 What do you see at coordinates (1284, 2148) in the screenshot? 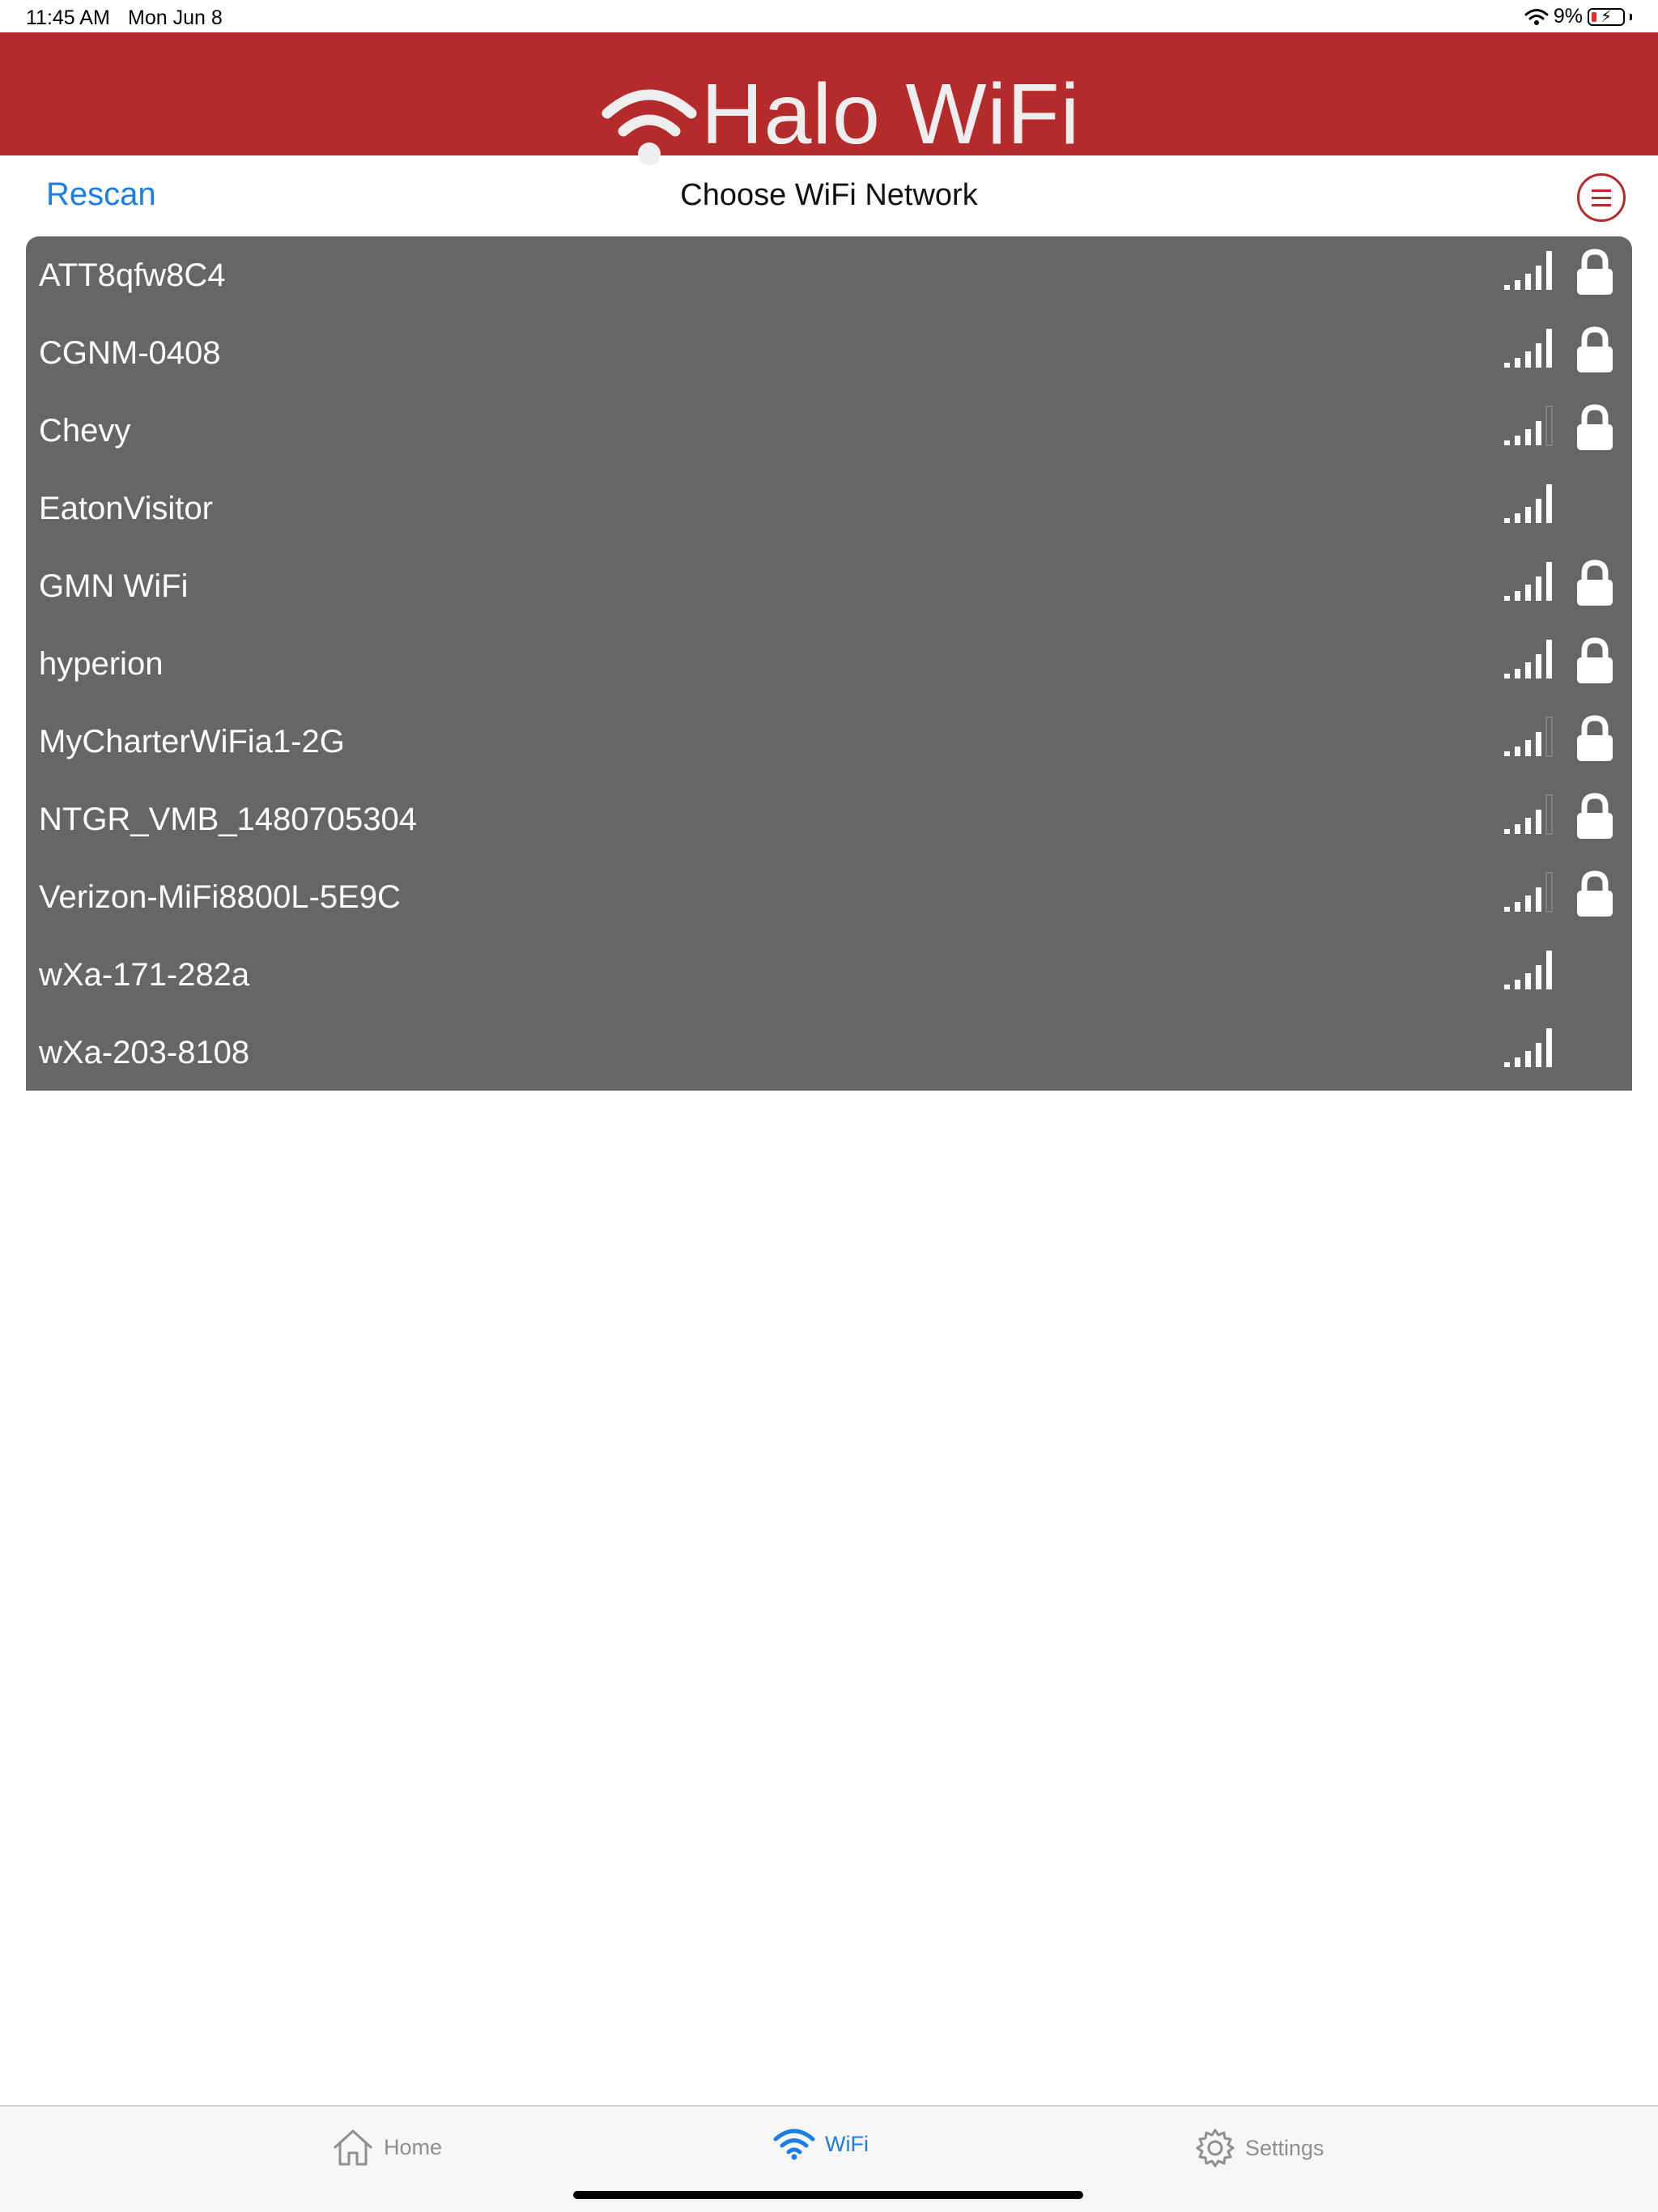
I see `tab-settings-label: Settings` at bounding box center [1284, 2148].